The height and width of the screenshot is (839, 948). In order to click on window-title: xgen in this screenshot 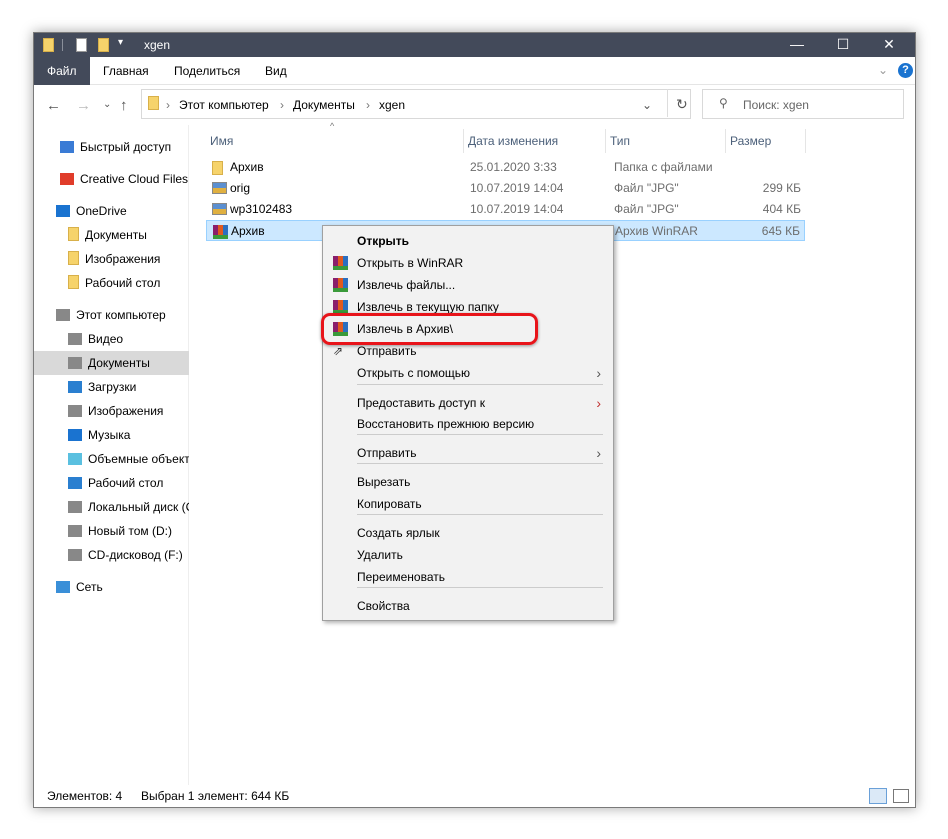, I will do `click(157, 45)`.